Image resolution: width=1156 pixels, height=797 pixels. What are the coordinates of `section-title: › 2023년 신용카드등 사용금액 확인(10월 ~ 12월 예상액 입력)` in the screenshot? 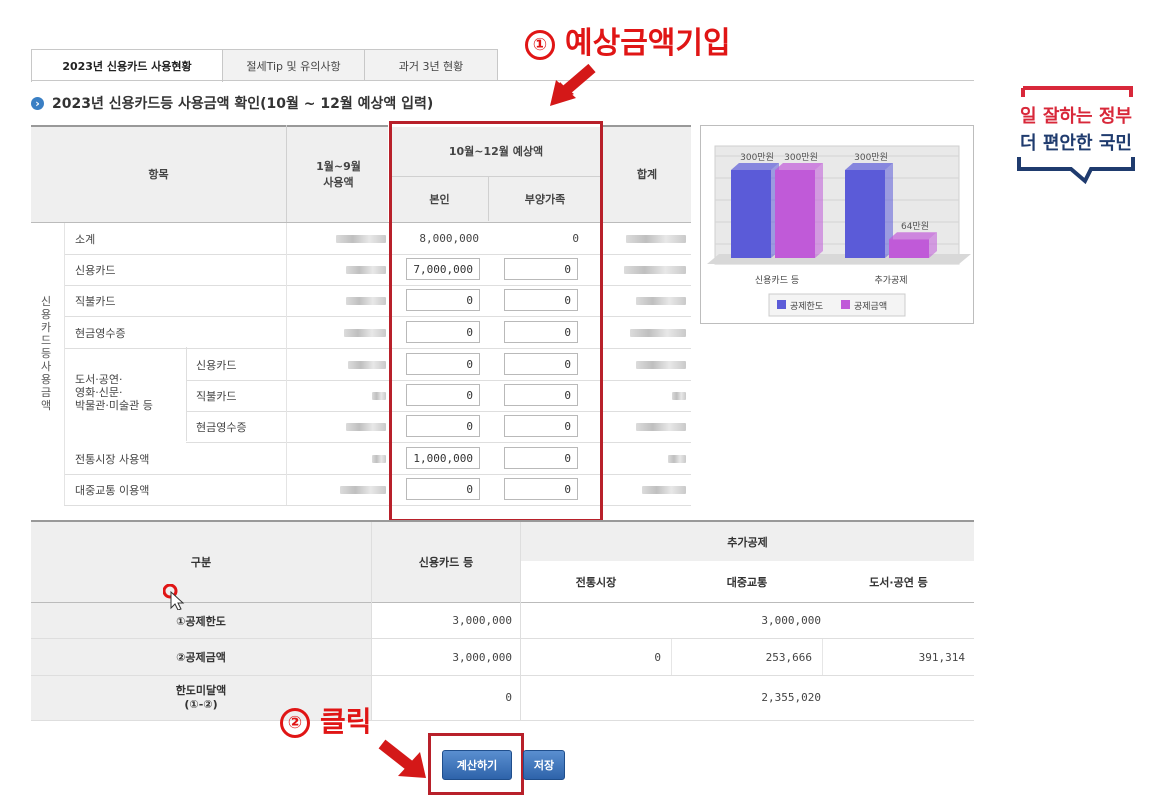 It's located at (232, 103).